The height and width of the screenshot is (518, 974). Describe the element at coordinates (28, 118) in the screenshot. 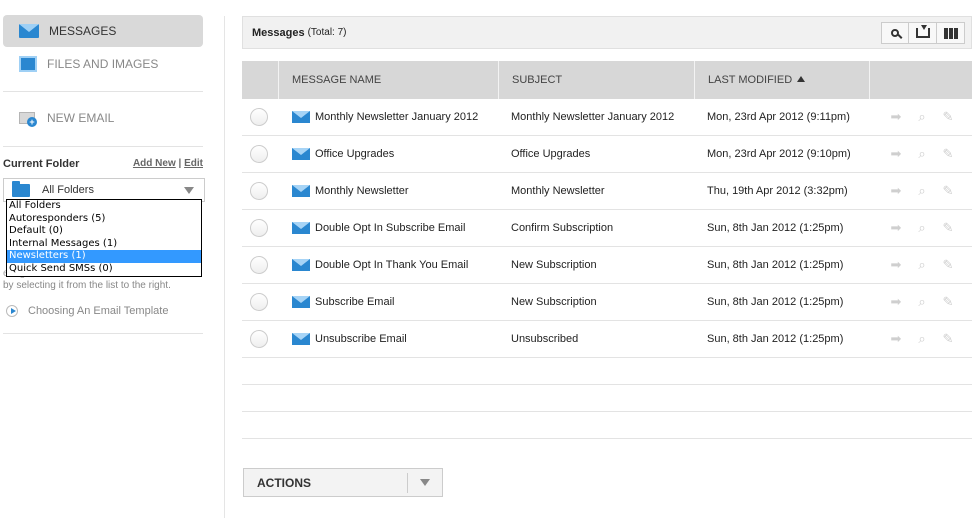

I see `new-email-icon` at that location.